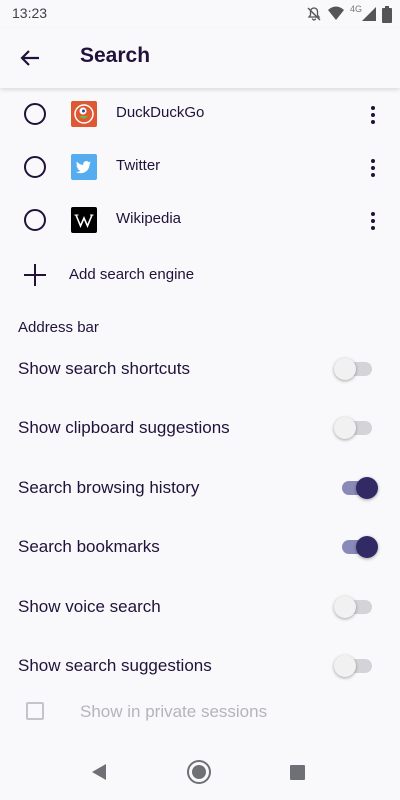 This screenshot has height=800, width=400. Describe the element at coordinates (355, 9) in the screenshot. I see `network-type: 4G` at that location.